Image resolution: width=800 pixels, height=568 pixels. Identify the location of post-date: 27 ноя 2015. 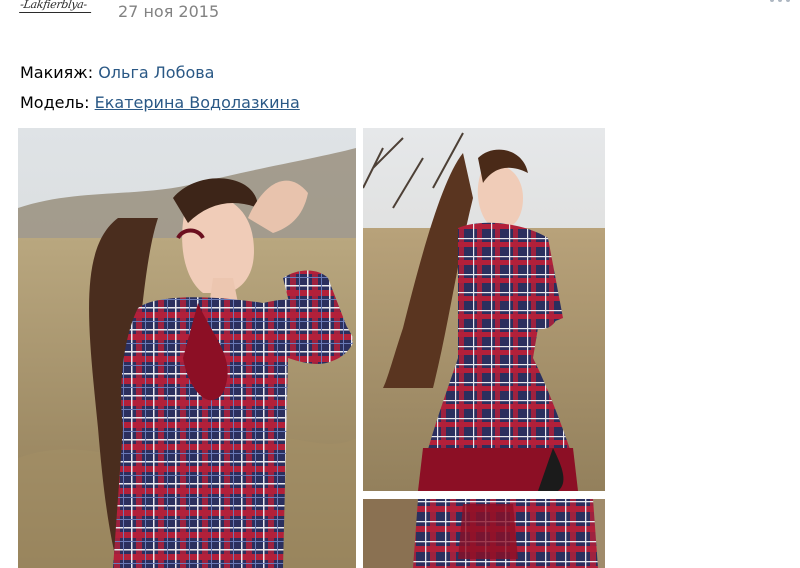
(168, 11).